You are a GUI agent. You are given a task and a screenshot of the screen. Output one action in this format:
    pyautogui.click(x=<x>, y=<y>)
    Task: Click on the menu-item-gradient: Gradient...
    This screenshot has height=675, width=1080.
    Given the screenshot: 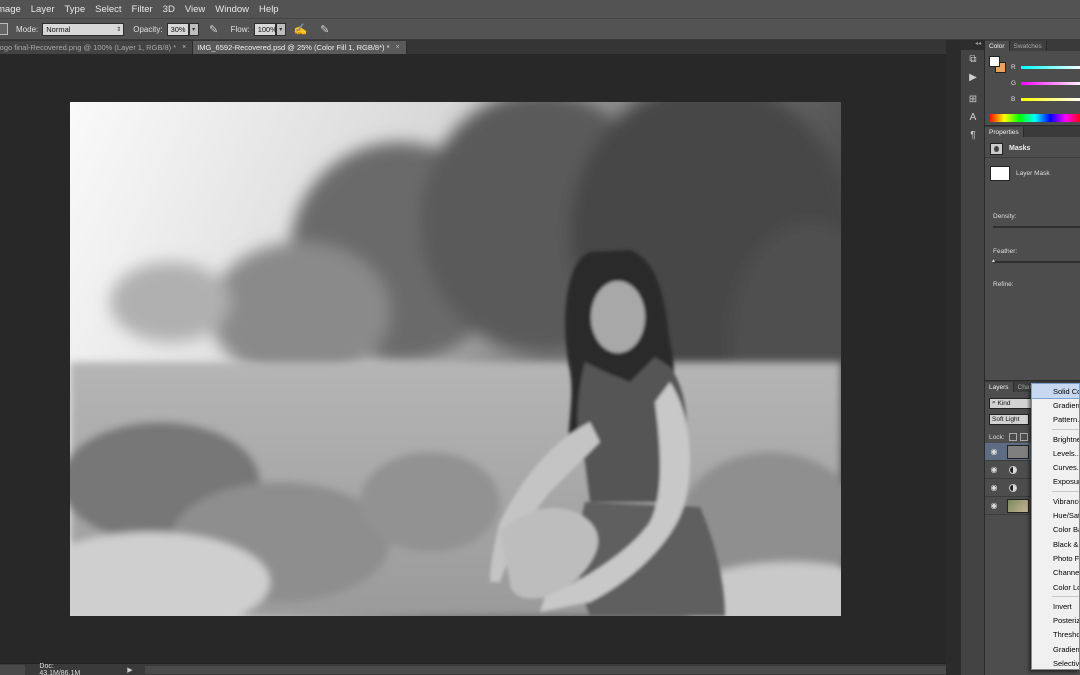 What is the action you would take?
    pyautogui.click(x=1055, y=405)
    